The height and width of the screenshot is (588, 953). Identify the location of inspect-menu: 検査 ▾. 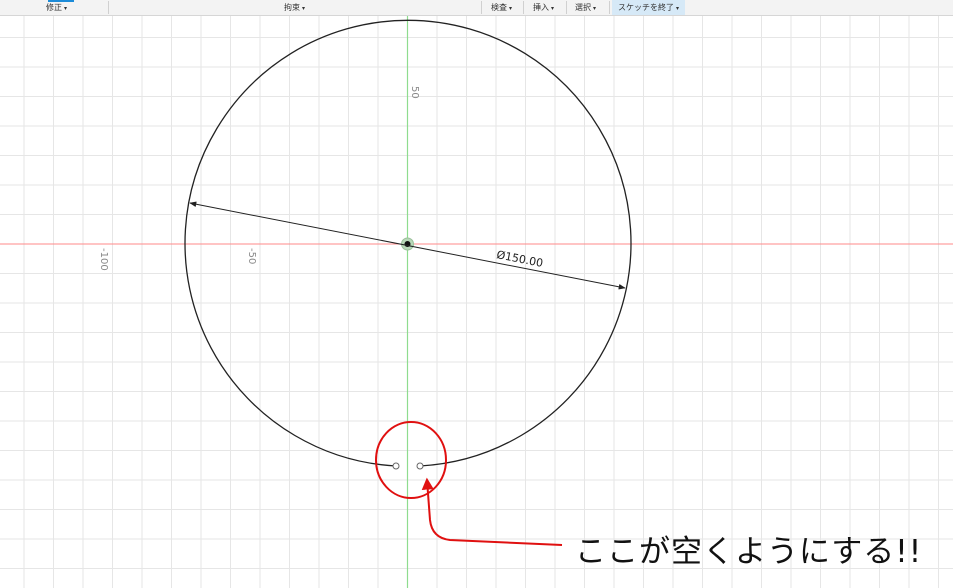
(501, 7).